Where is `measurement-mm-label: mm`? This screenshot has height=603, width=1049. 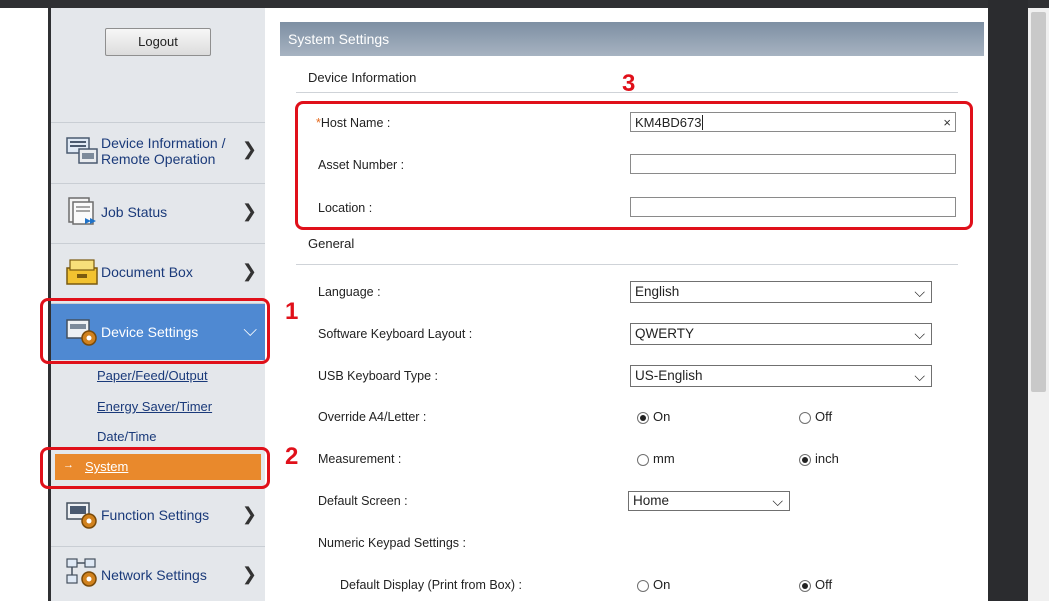
measurement-mm-label: mm is located at coordinates (664, 458).